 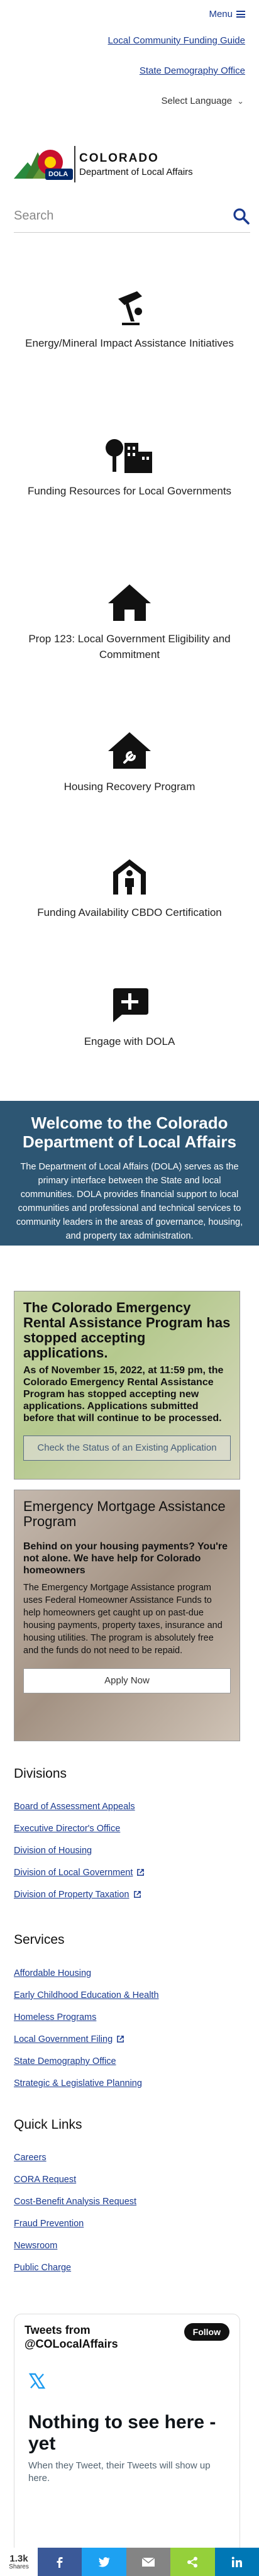 I want to click on list-item: Affordable Housing, so click(x=86, y=1978).